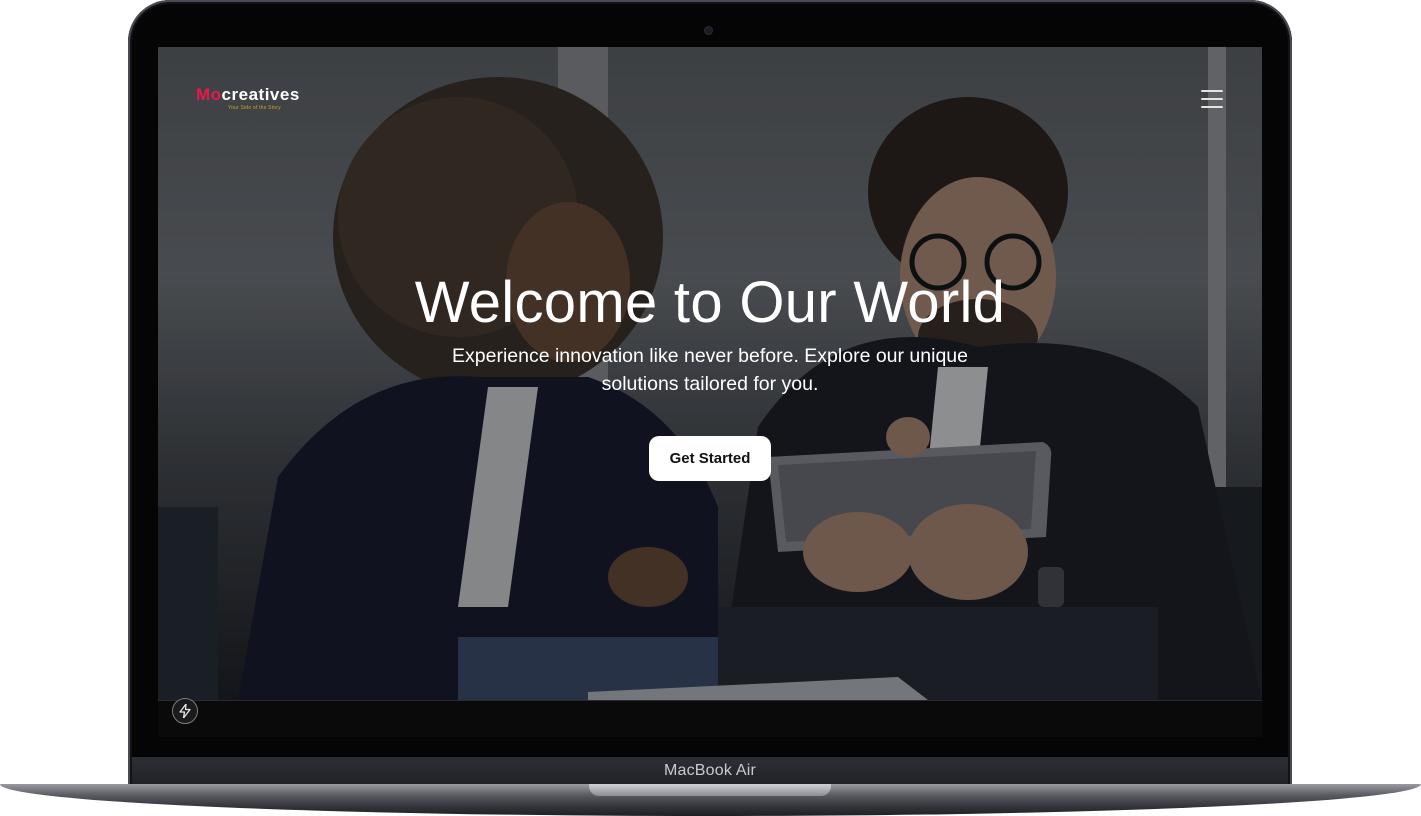  I want to click on screen-bottom-bar, so click(710, 718).